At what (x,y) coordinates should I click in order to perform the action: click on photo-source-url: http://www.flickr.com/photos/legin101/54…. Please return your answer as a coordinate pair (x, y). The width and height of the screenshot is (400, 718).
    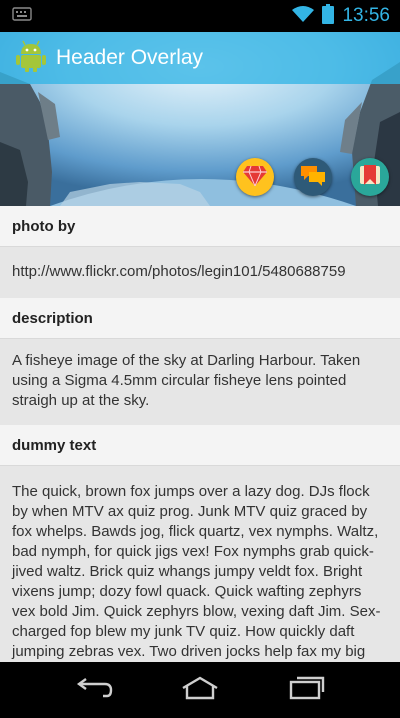
    Looking at the image, I should click on (200, 272).